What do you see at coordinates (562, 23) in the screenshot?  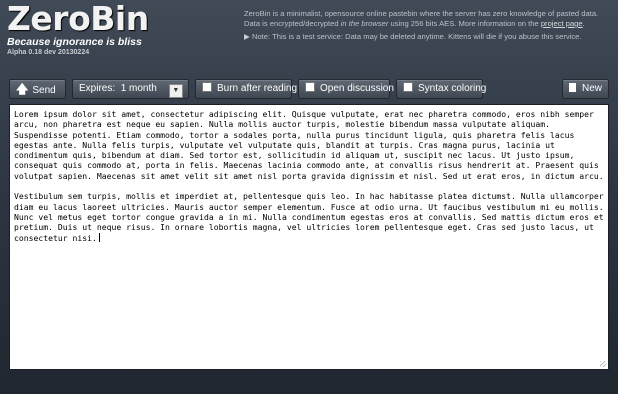 I see `project-page-link: project page` at bounding box center [562, 23].